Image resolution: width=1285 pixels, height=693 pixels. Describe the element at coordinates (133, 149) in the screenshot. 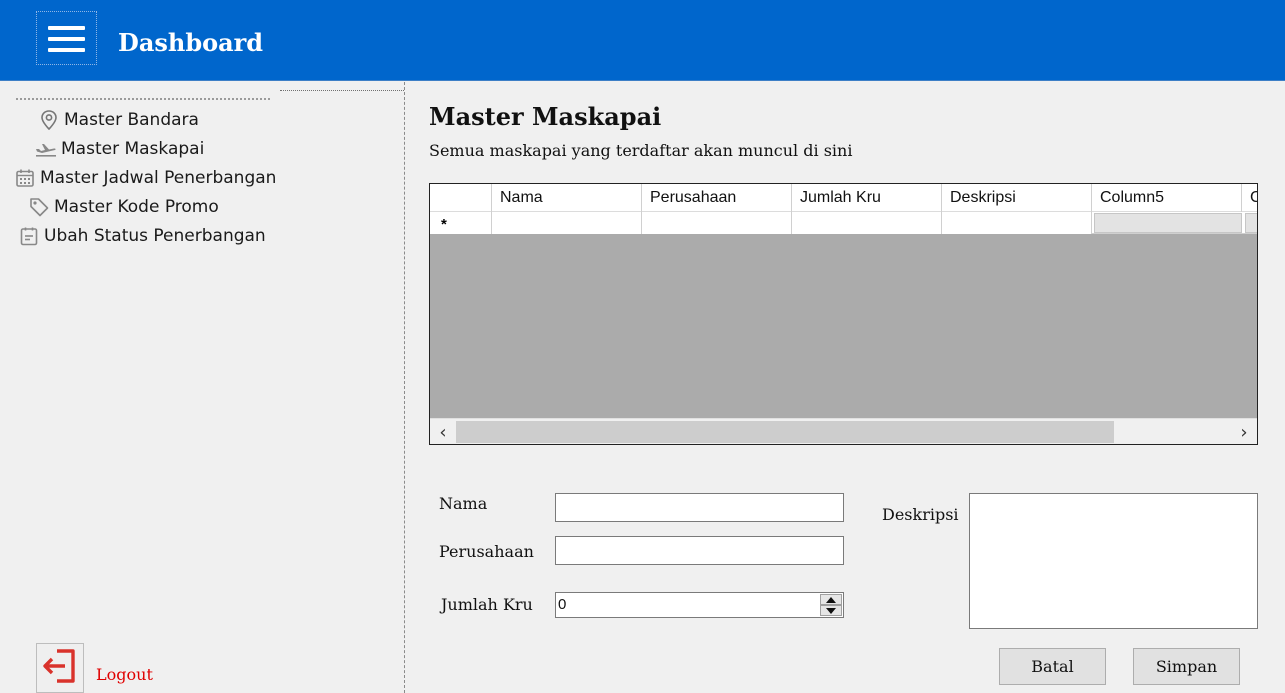

I see `sidebar-item-label: Master Maskapai` at that location.